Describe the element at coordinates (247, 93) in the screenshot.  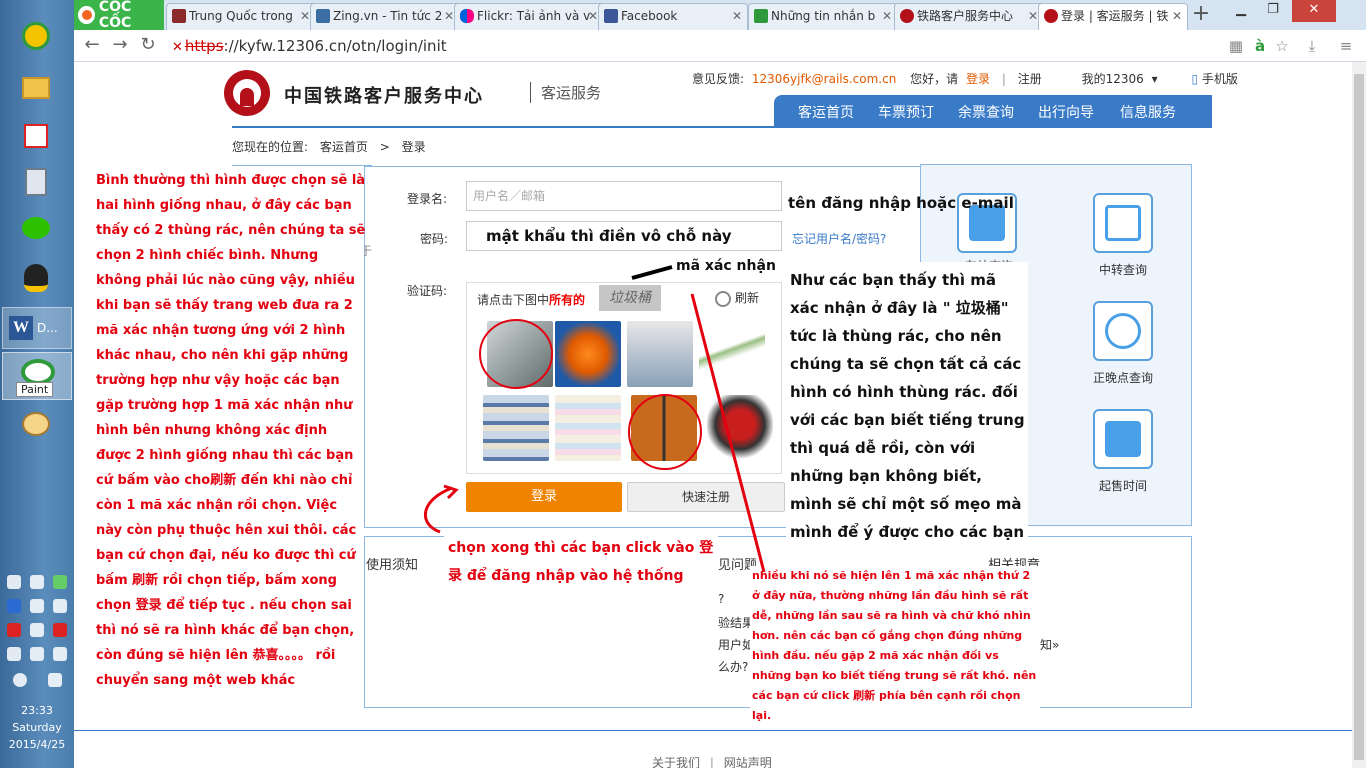
I see `railway-logo` at that location.